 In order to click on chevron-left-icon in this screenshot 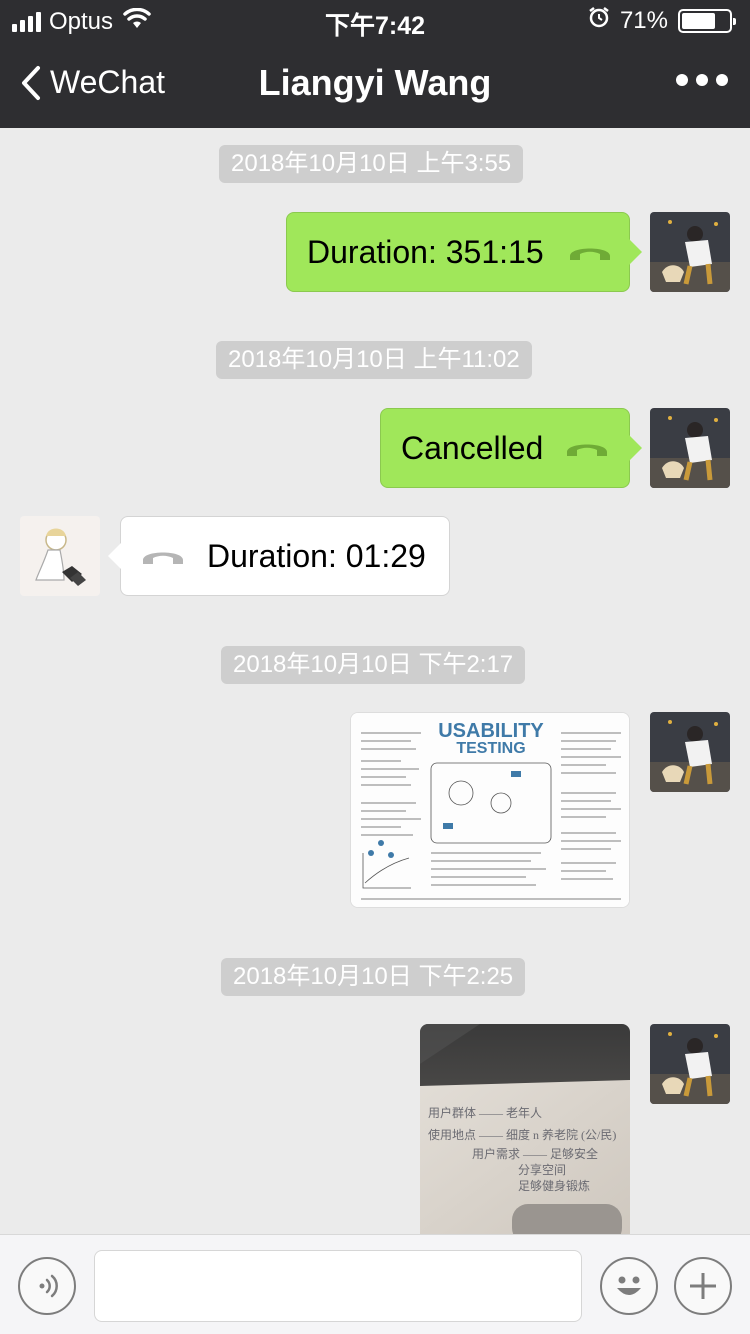, I will do `click(31, 82)`.